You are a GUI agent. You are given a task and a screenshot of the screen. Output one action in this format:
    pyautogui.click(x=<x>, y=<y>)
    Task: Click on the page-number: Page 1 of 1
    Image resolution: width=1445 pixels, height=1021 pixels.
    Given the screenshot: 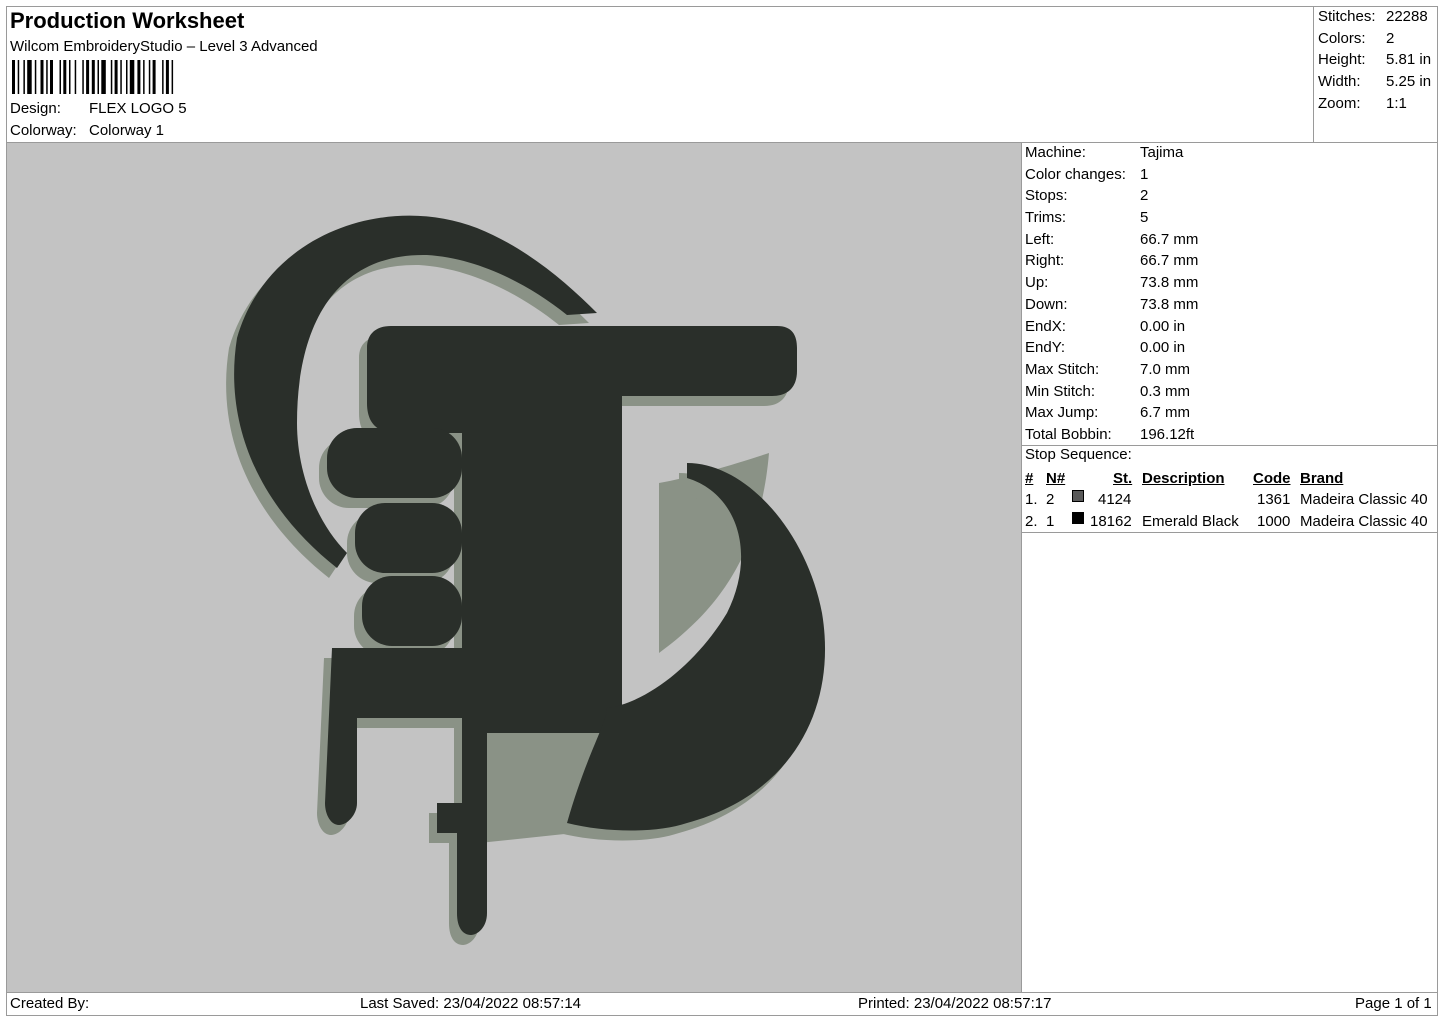 What is the action you would take?
    pyautogui.click(x=1393, y=1003)
    